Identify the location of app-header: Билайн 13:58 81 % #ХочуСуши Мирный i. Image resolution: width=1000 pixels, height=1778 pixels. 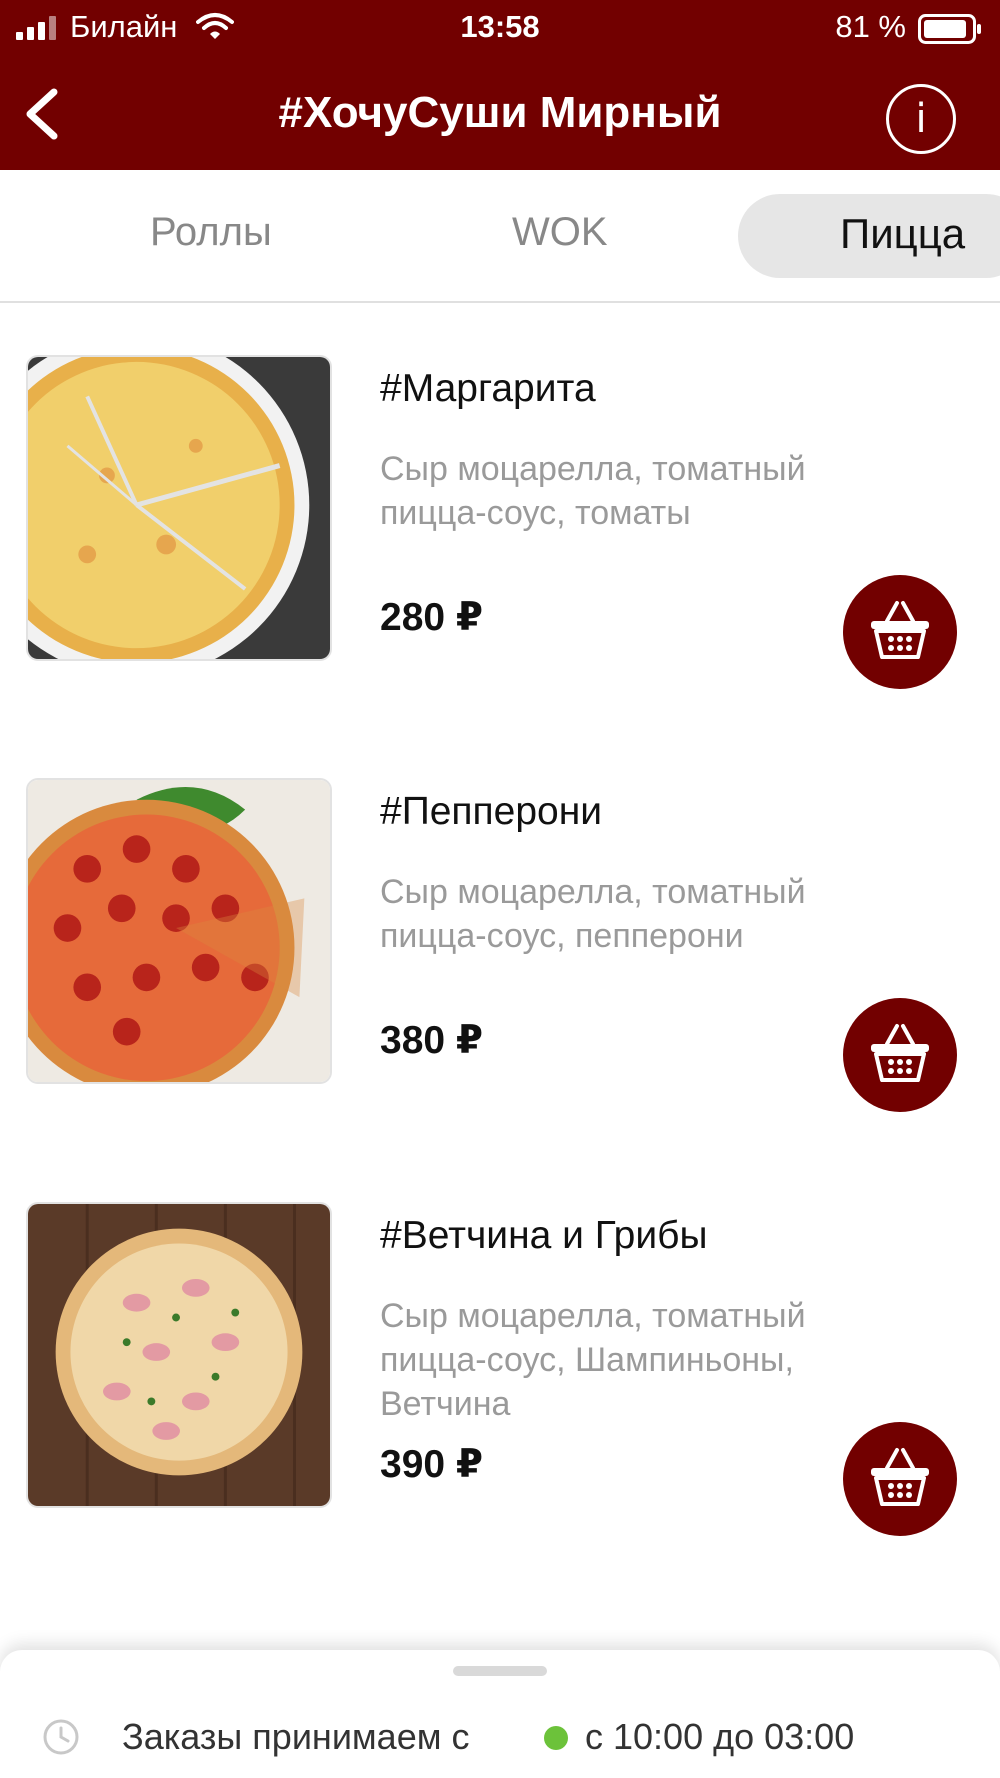
(500, 85).